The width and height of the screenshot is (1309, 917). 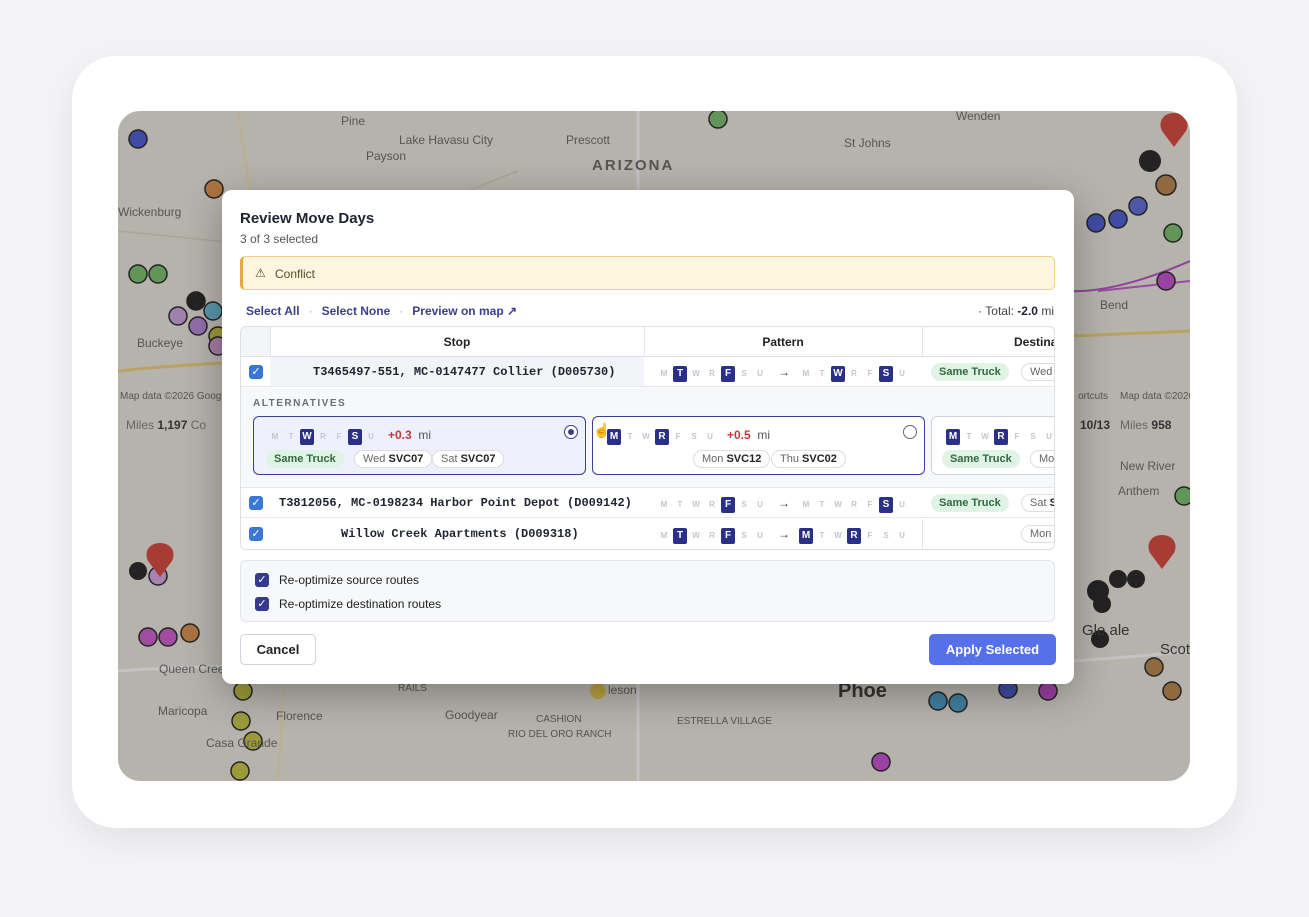 I want to click on column-header-stop: Stop, so click(x=457, y=342).